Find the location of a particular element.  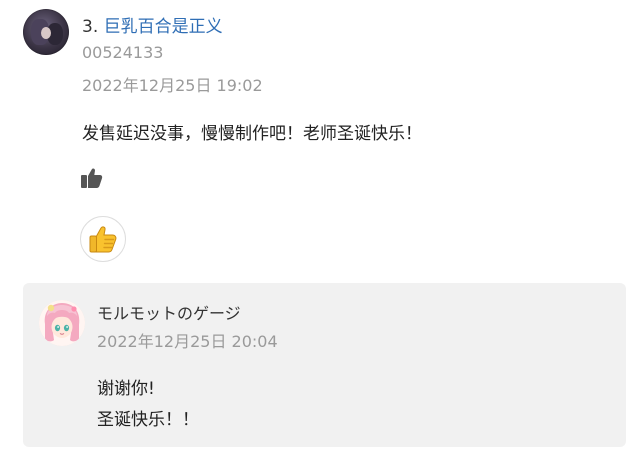

comment-message: 发售延迟没事，慢慢制作吧！老师圣诞快乐！ is located at coordinates (252, 134).